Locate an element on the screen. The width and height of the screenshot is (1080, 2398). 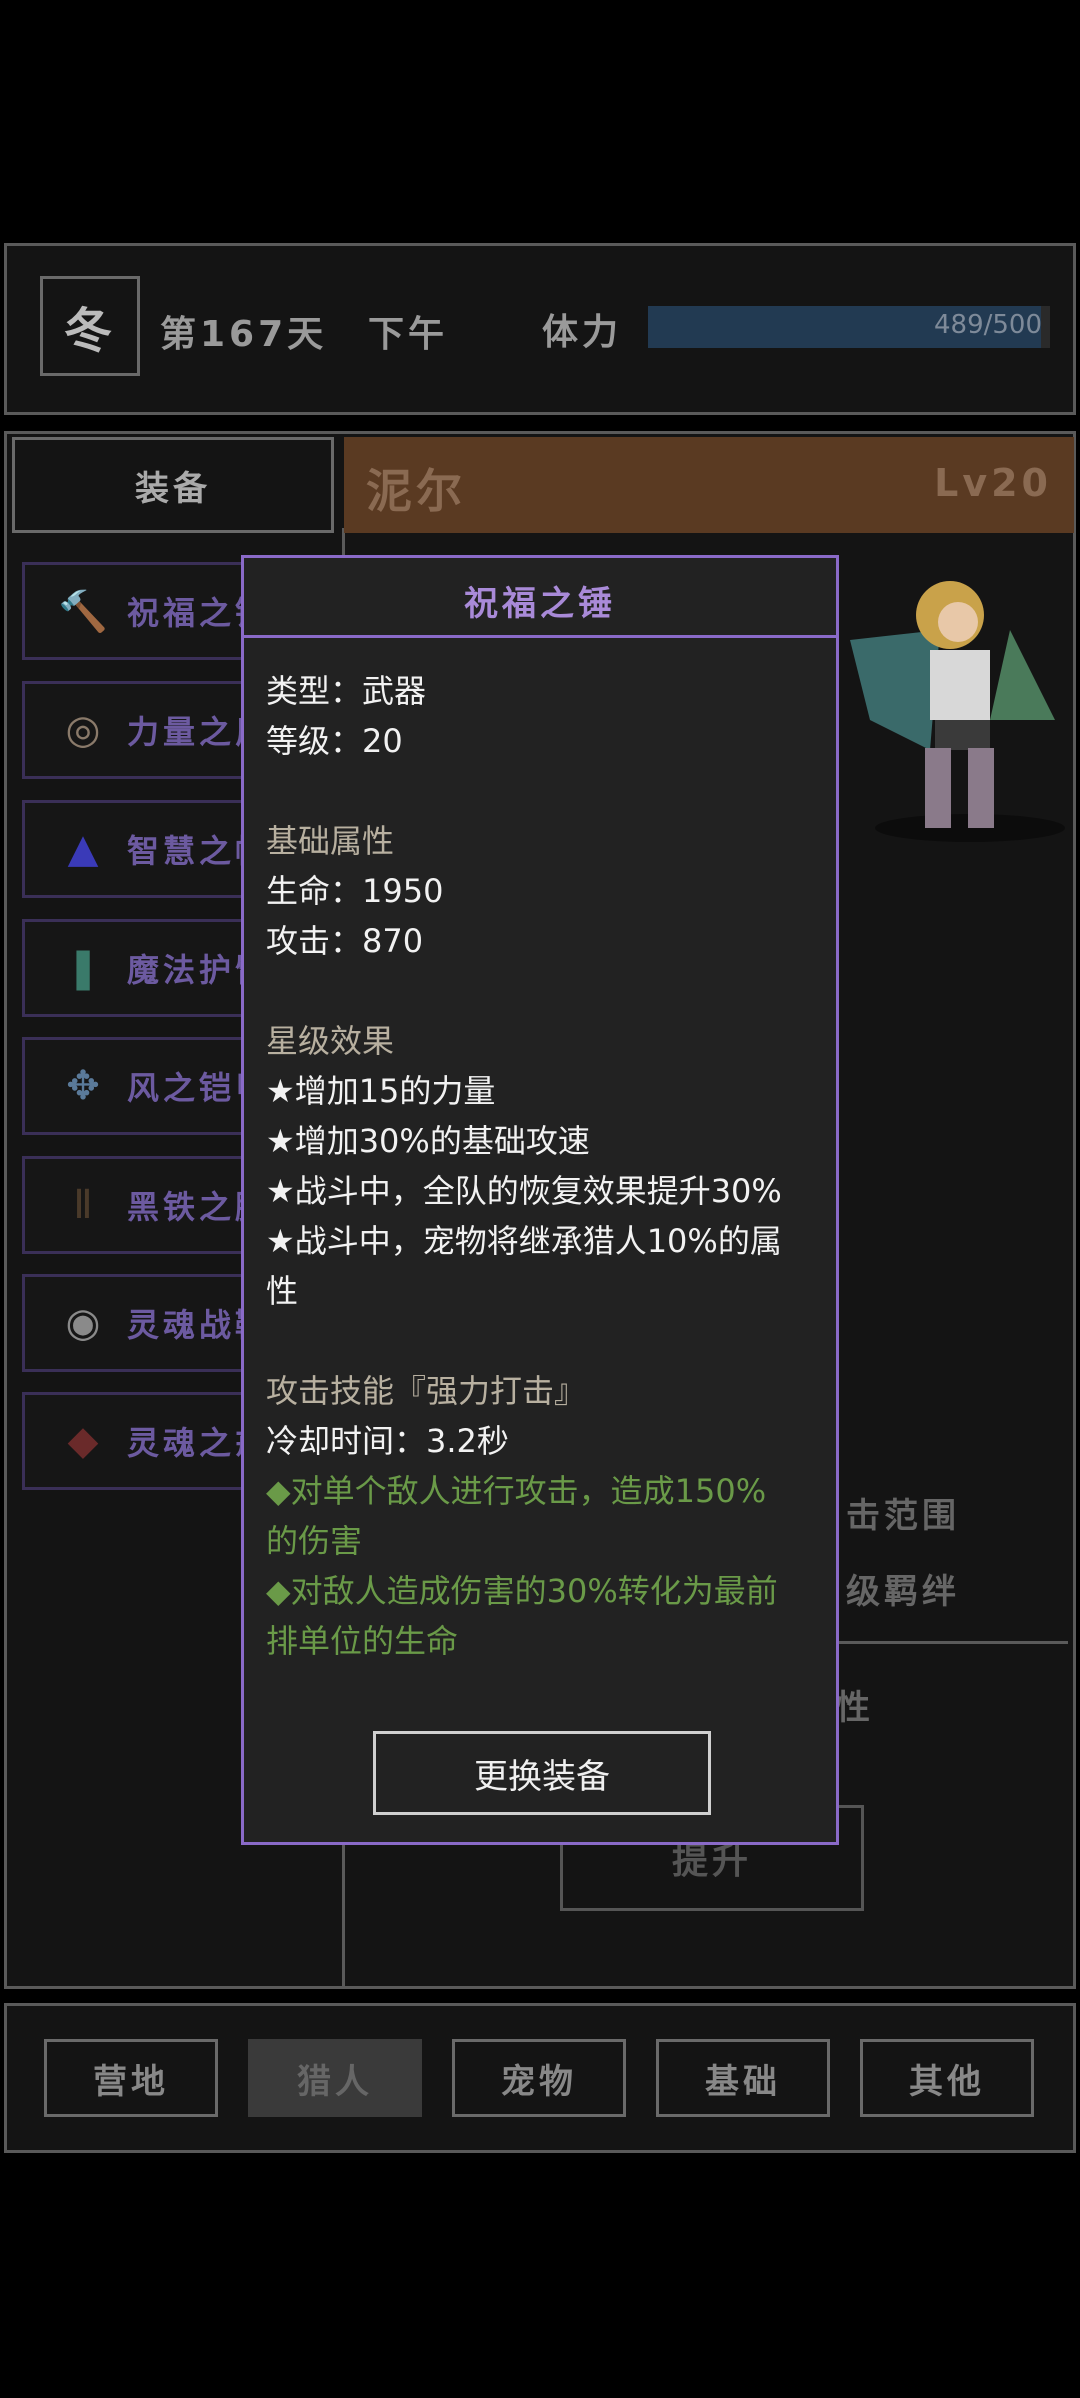
hero-name: 泥尔 is located at coordinates (416, 491).